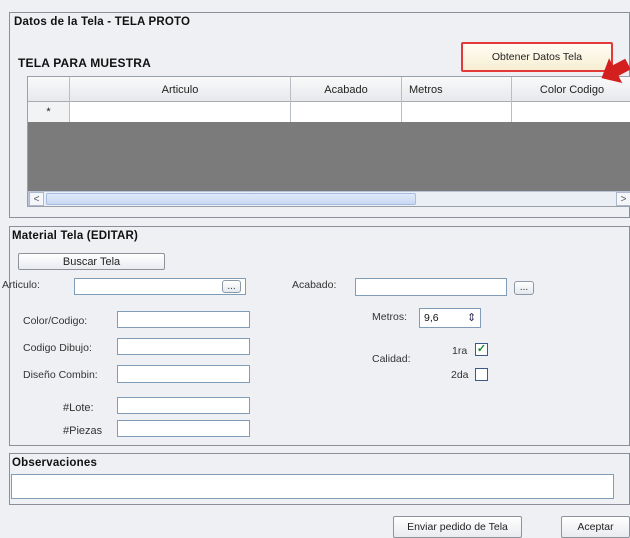 This screenshot has height=538, width=630. I want to click on observaciones-input, so click(312, 486).